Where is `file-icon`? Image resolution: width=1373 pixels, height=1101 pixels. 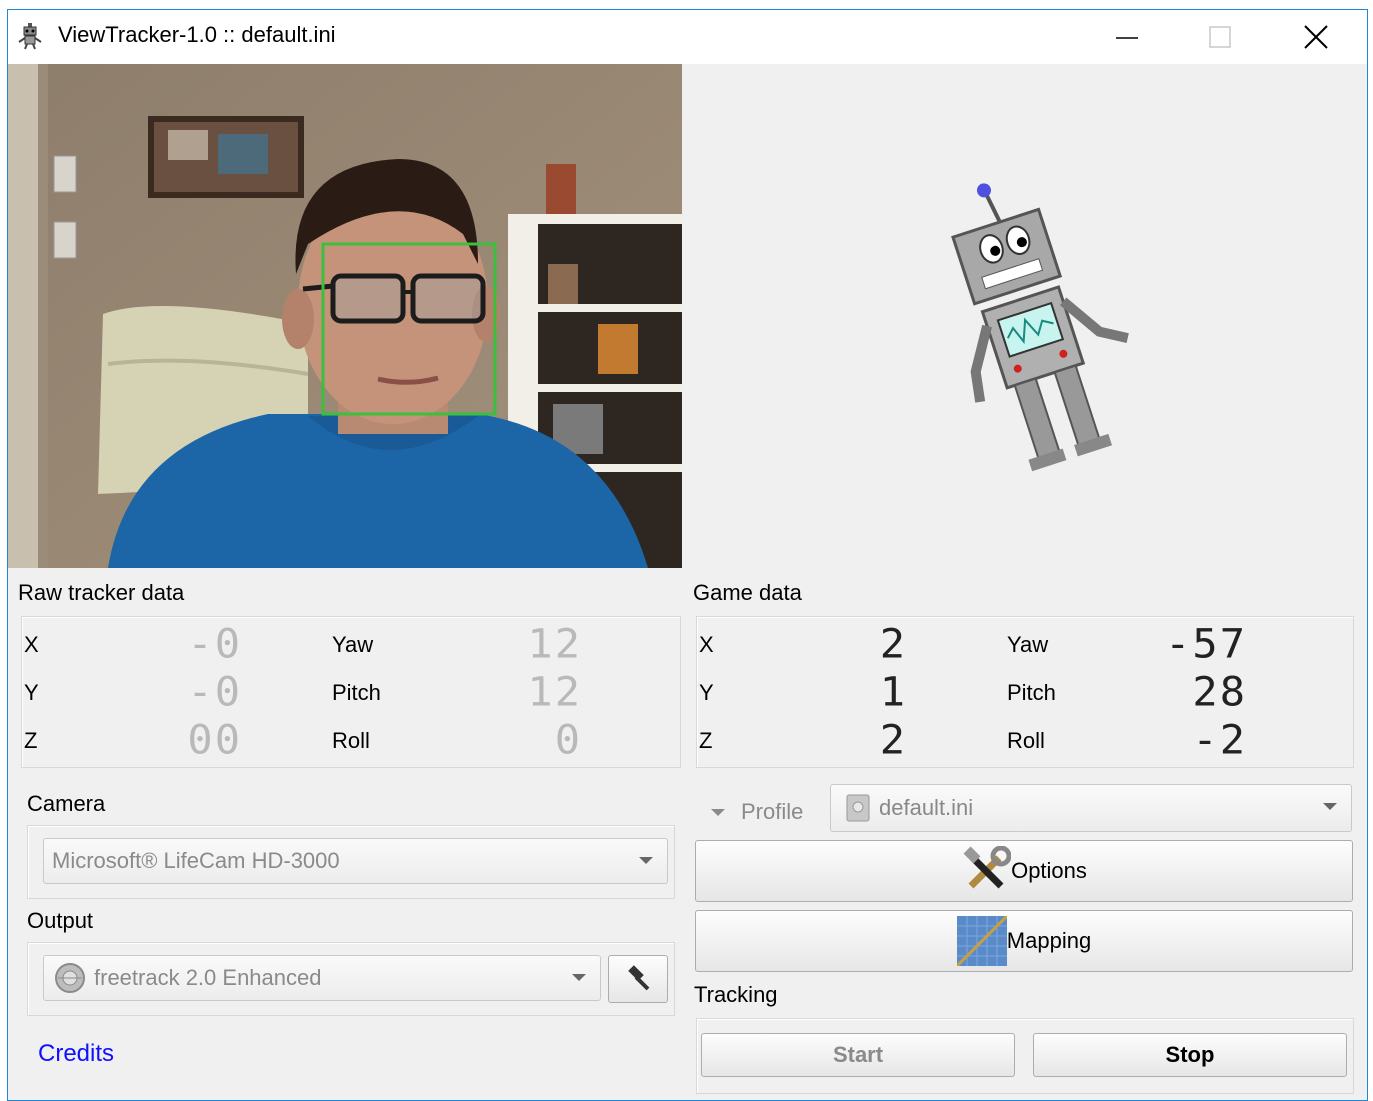 file-icon is located at coordinates (858, 808).